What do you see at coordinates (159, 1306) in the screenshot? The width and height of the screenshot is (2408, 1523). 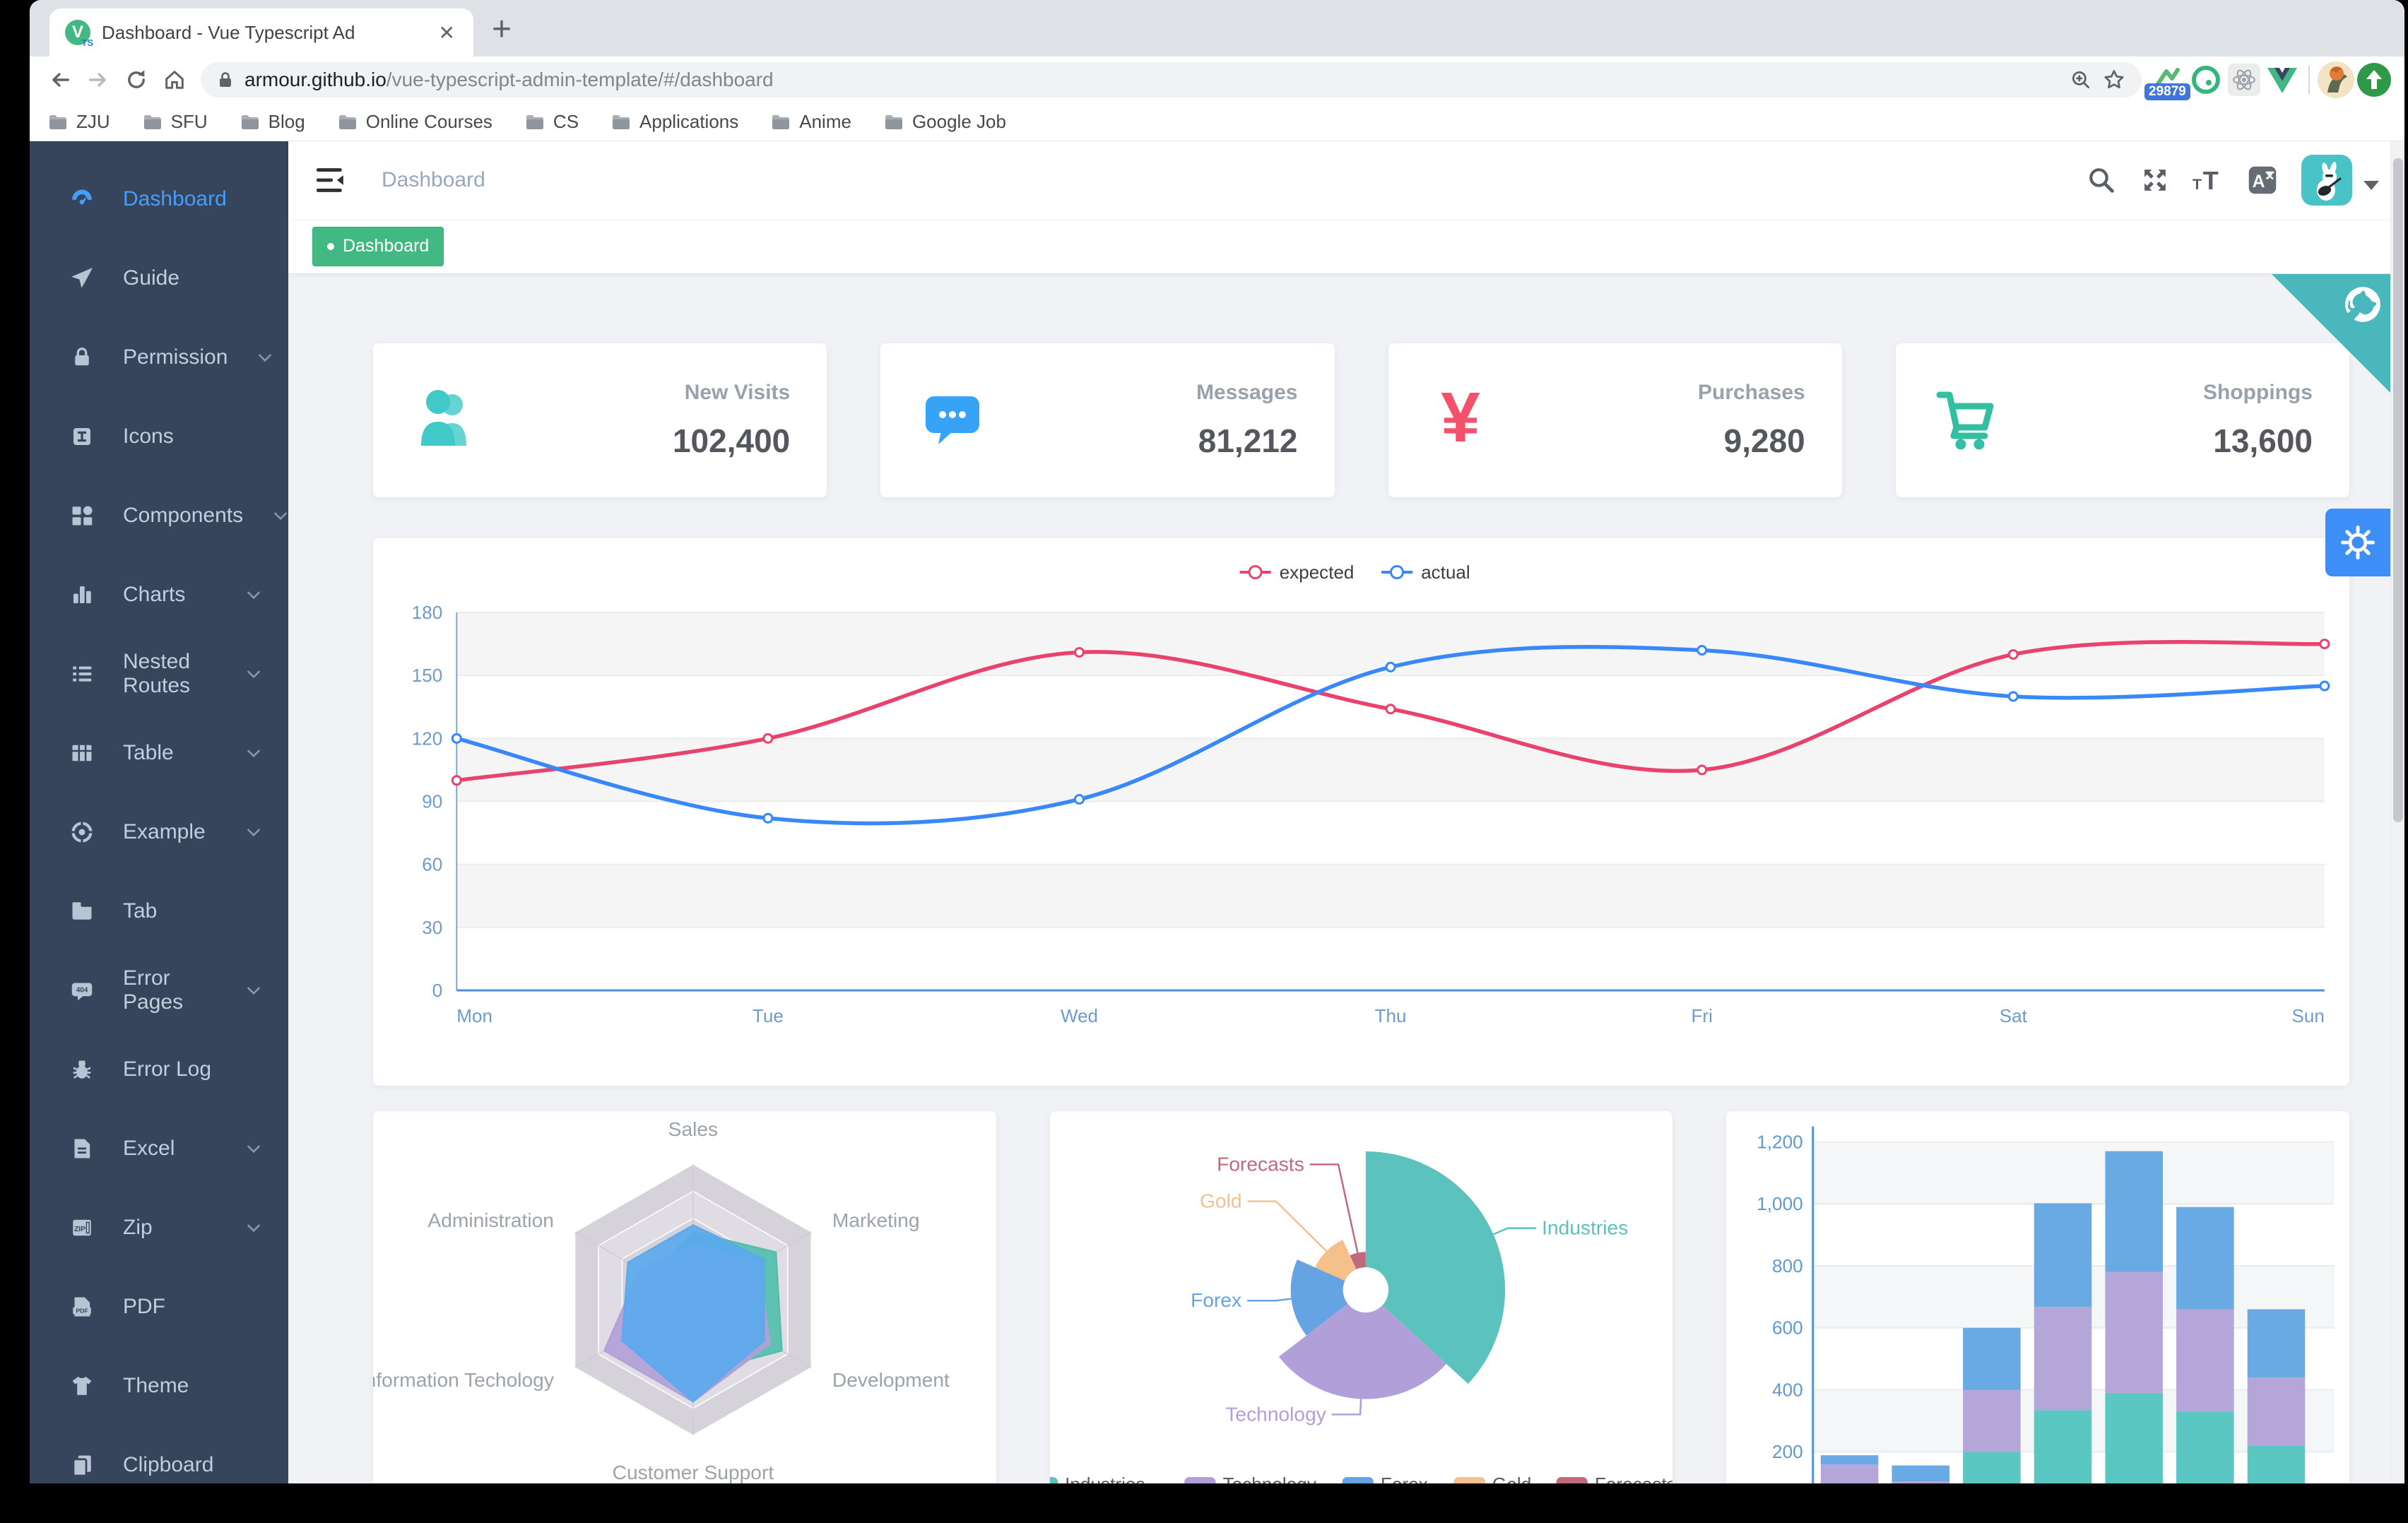 I see `sidebar-item-pdf: PDF PDF` at bounding box center [159, 1306].